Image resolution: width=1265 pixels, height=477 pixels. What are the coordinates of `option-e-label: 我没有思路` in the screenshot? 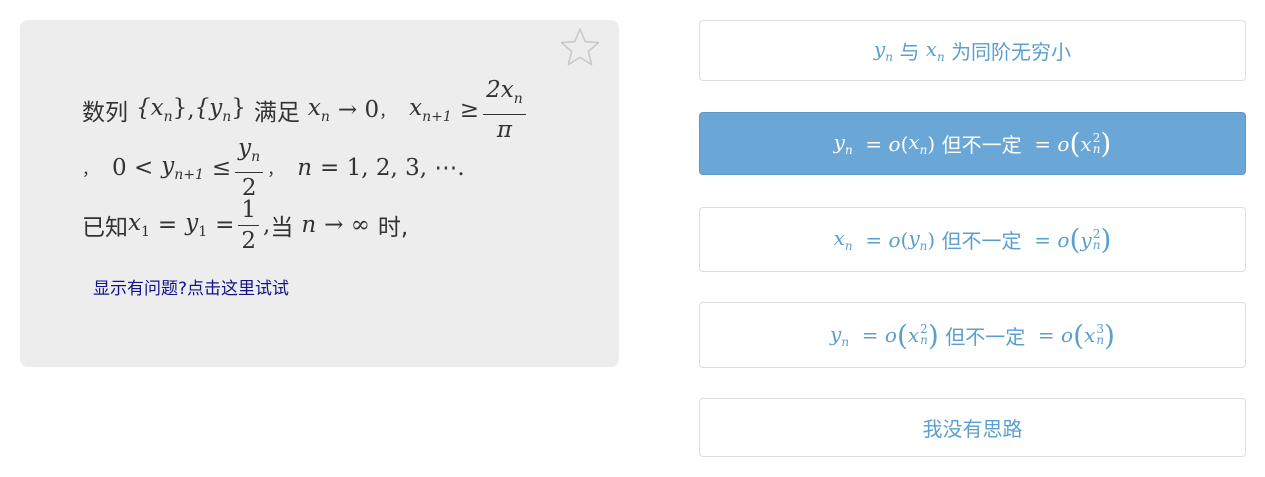 It's located at (972, 429).